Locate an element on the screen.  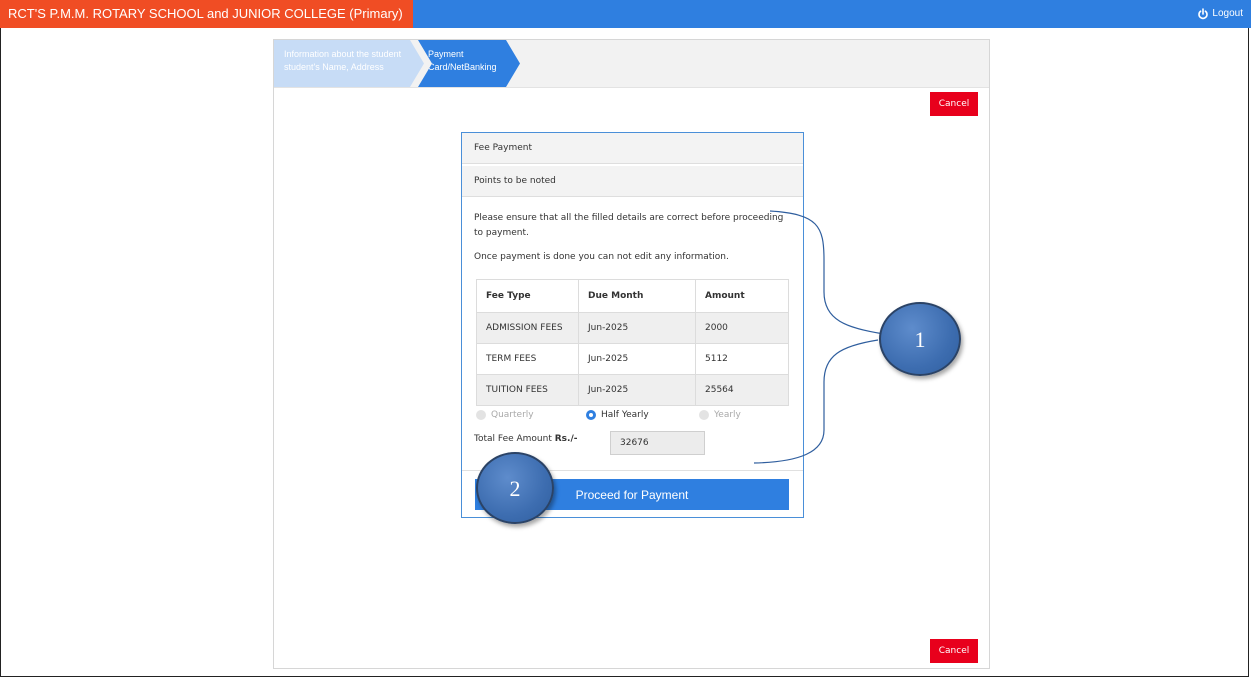
total-label-text: Total Fee Amount is located at coordinates (514, 439).